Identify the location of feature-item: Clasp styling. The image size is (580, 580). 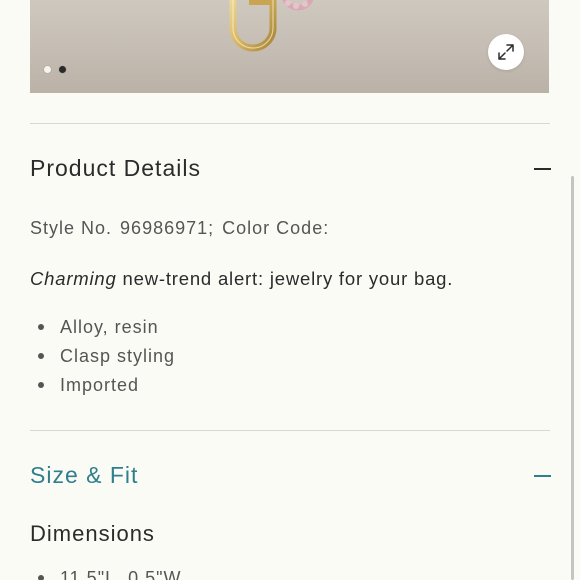
(102, 357).